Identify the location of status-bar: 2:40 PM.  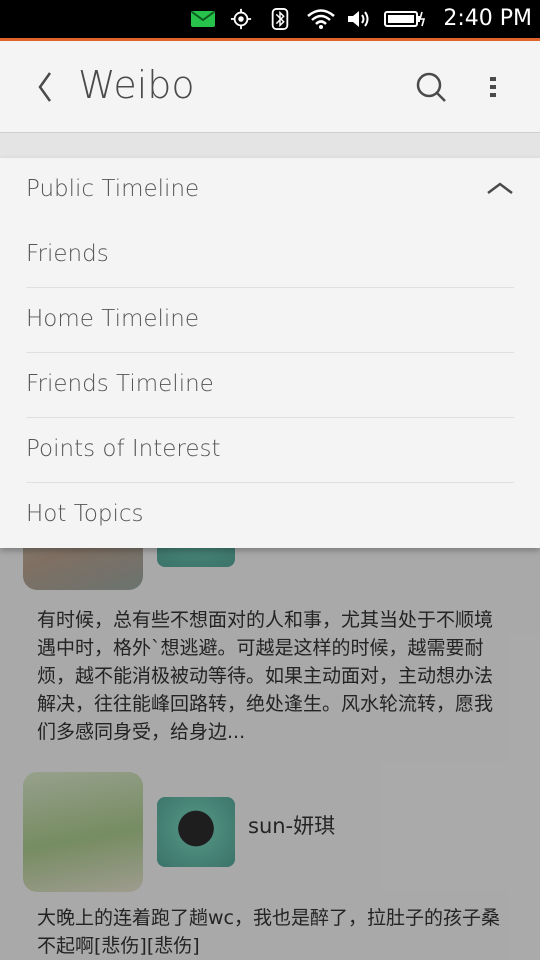
(270, 20).